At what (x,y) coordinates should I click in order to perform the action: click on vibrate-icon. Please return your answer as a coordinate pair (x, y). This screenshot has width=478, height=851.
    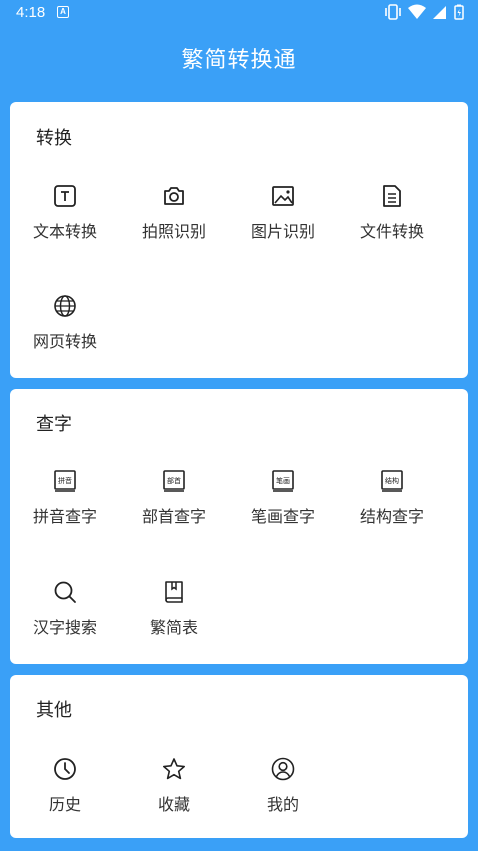
    Looking at the image, I should click on (393, 12).